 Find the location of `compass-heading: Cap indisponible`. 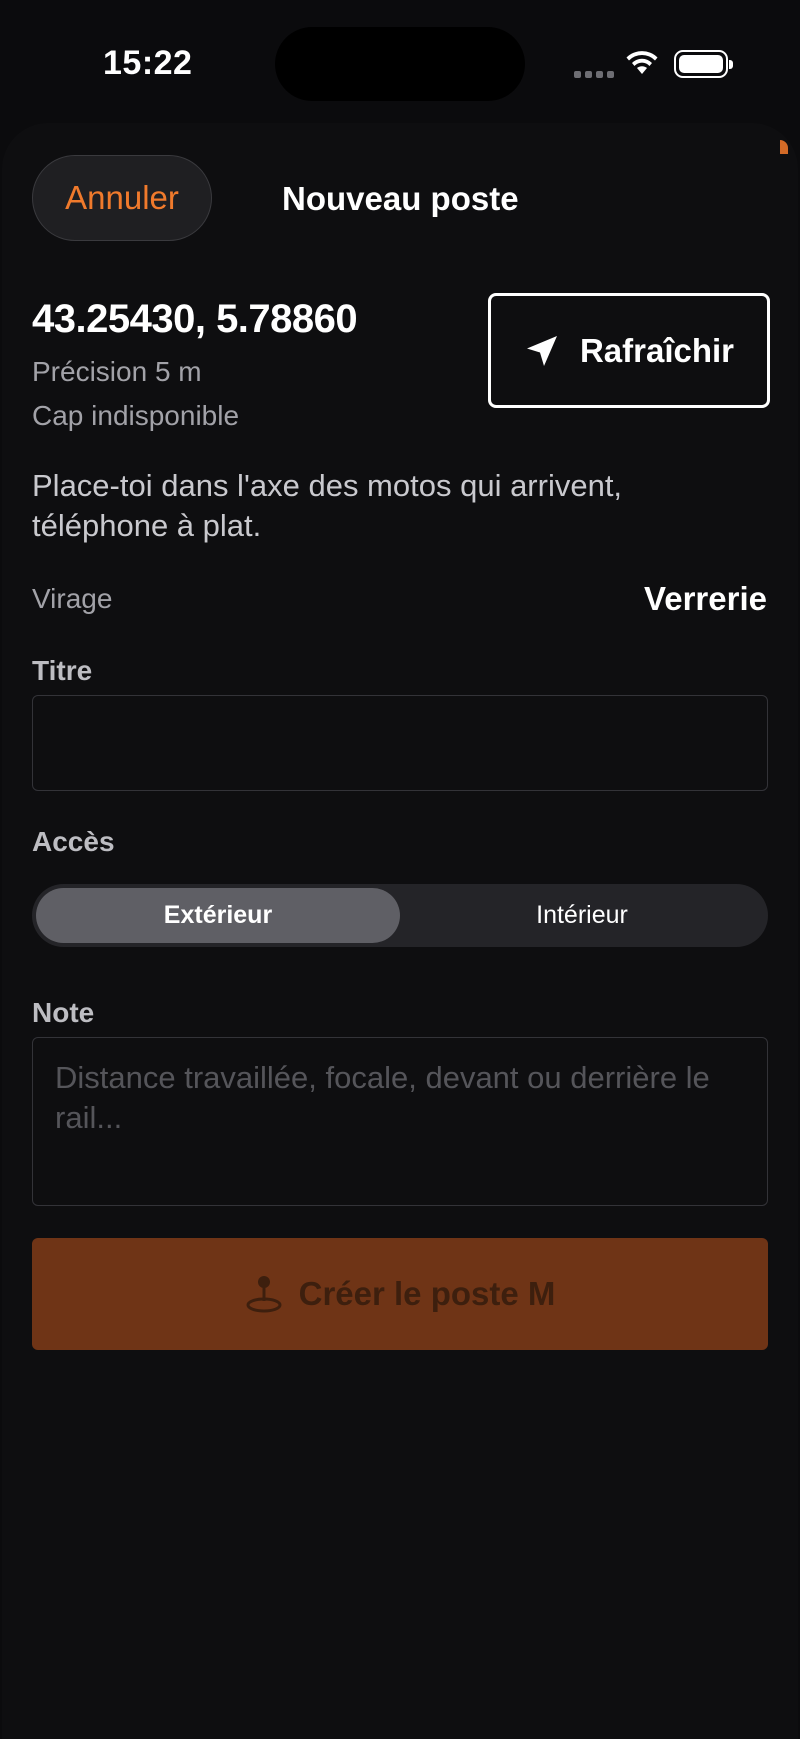

compass-heading: Cap indisponible is located at coordinates (136, 415).